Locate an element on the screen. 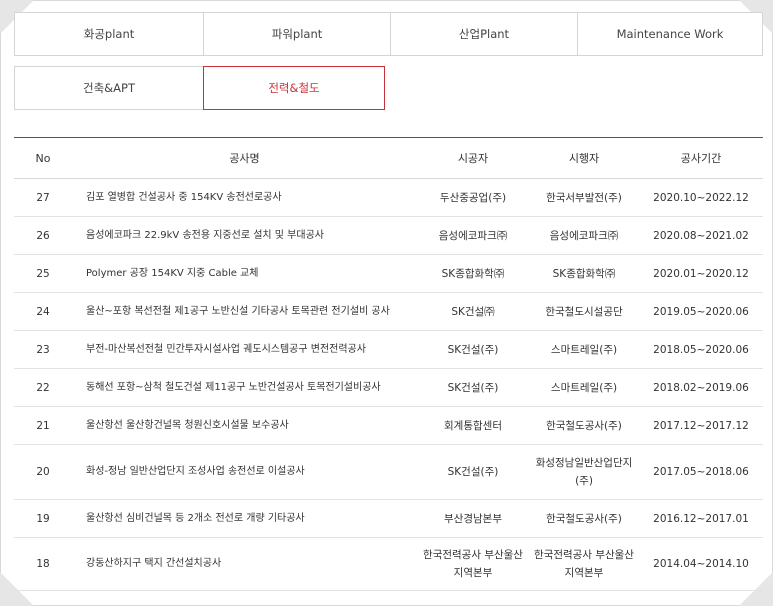 This screenshot has width=773, height=606. tab-building-apt: 건축&APT is located at coordinates (109, 88).